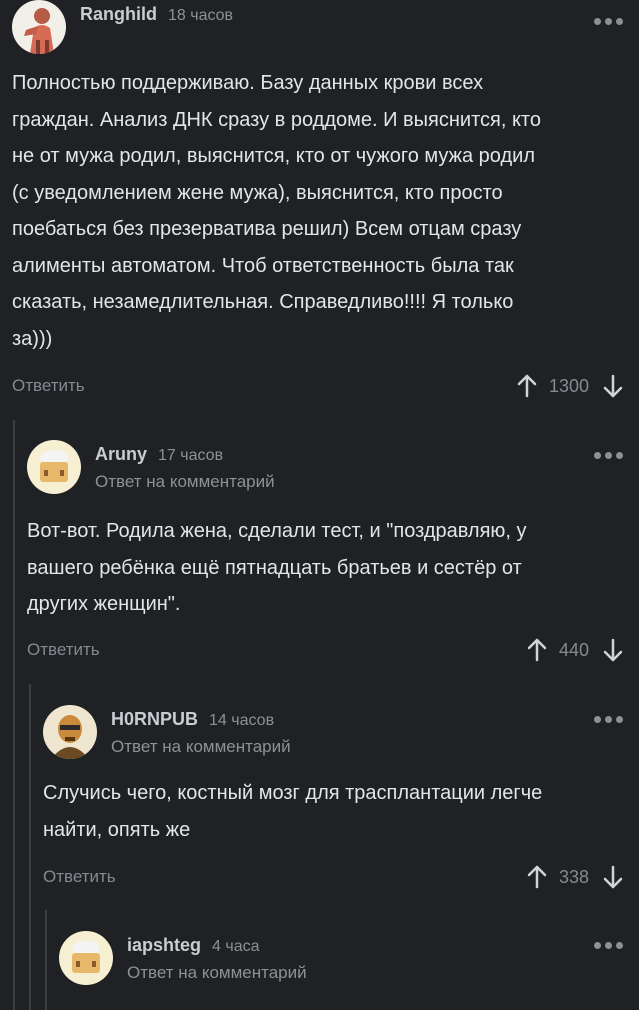 This screenshot has width=639, height=1010. What do you see at coordinates (242, 720) in the screenshot?
I see `timestamp: 14 часов` at bounding box center [242, 720].